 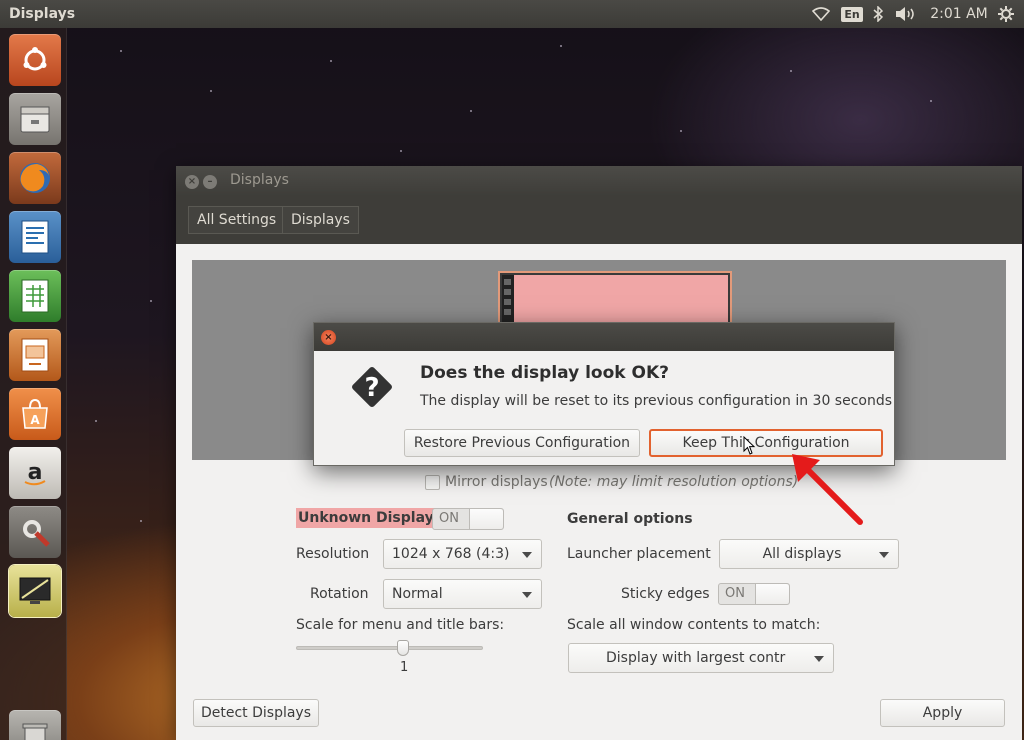 I want to click on scale-menu-label: Scale for menu and title bars:, so click(x=400, y=625).